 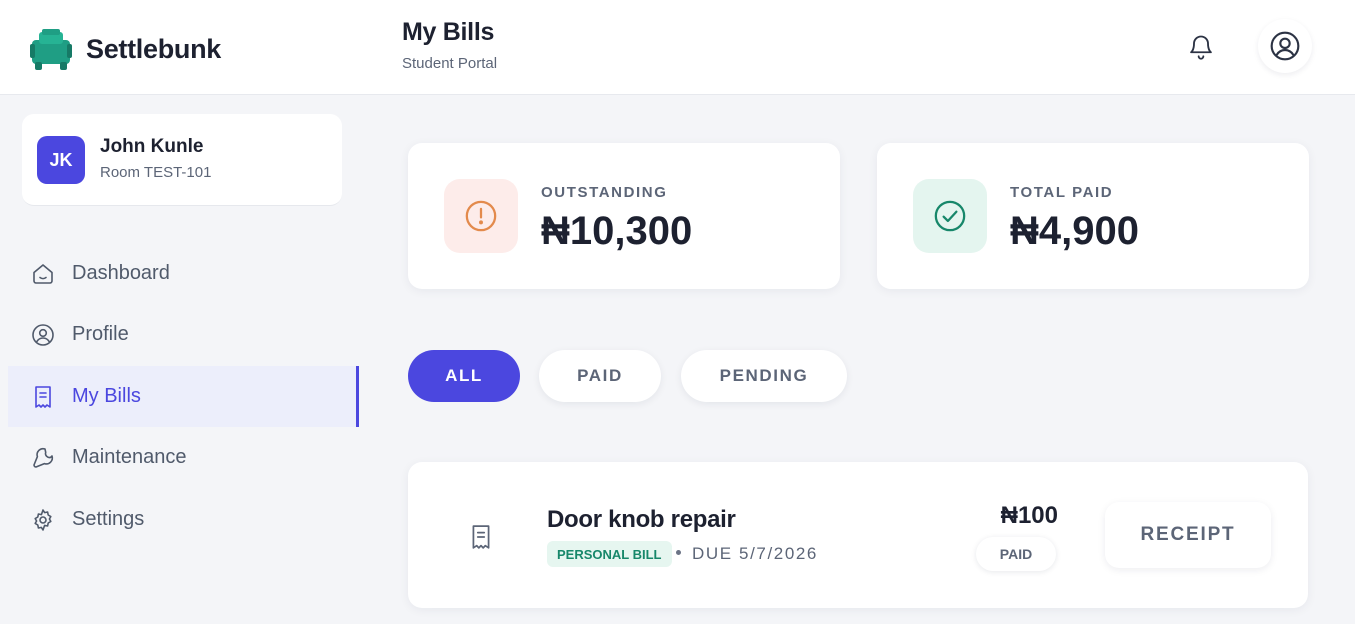 What do you see at coordinates (183, 334) in the screenshot?
I see `sidebar-item-profile: Profile` at bounding box center [183, 334].